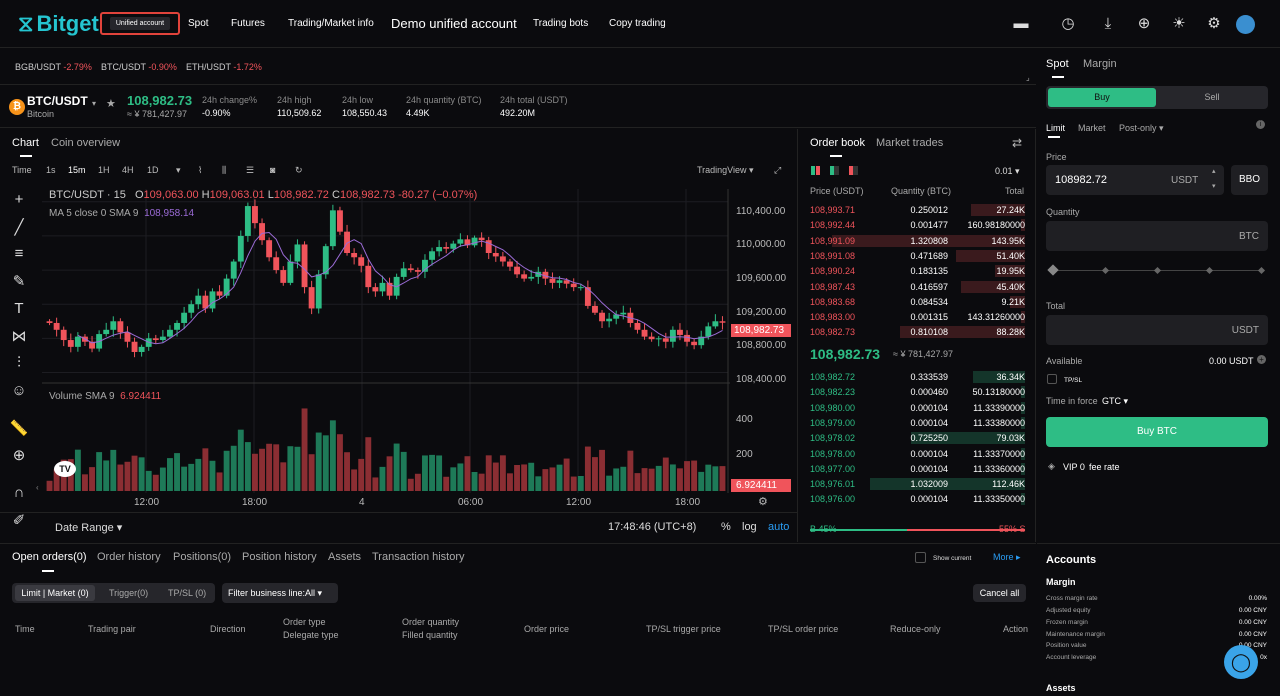 This screenshot has width=1280, height=696. What do you see at coordinates (917, 210) in the screenshot?
I see `ask-row: 108,993.71 0.250012 27.24K` at bounding box center [917, 210].